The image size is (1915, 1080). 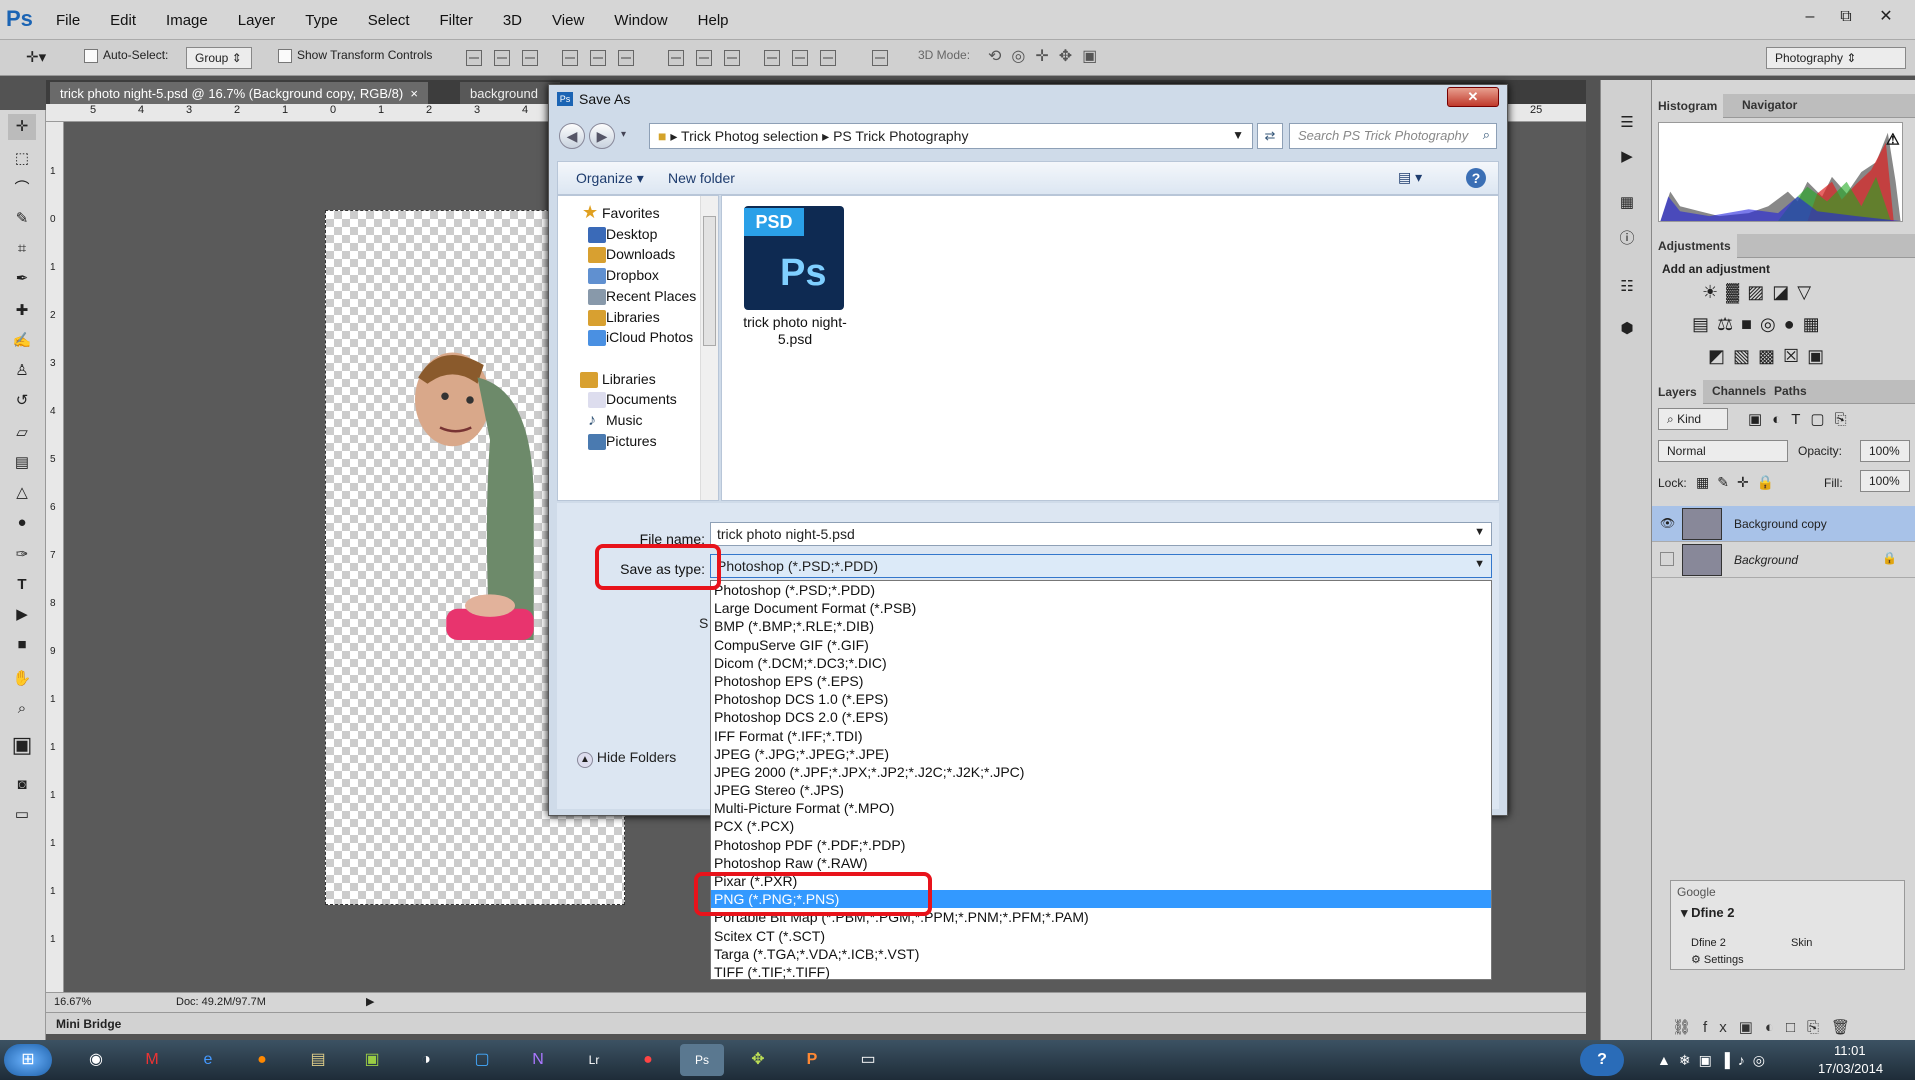 I want to click on history-dropdown-icon: ▾, so click(x=623, y=134).